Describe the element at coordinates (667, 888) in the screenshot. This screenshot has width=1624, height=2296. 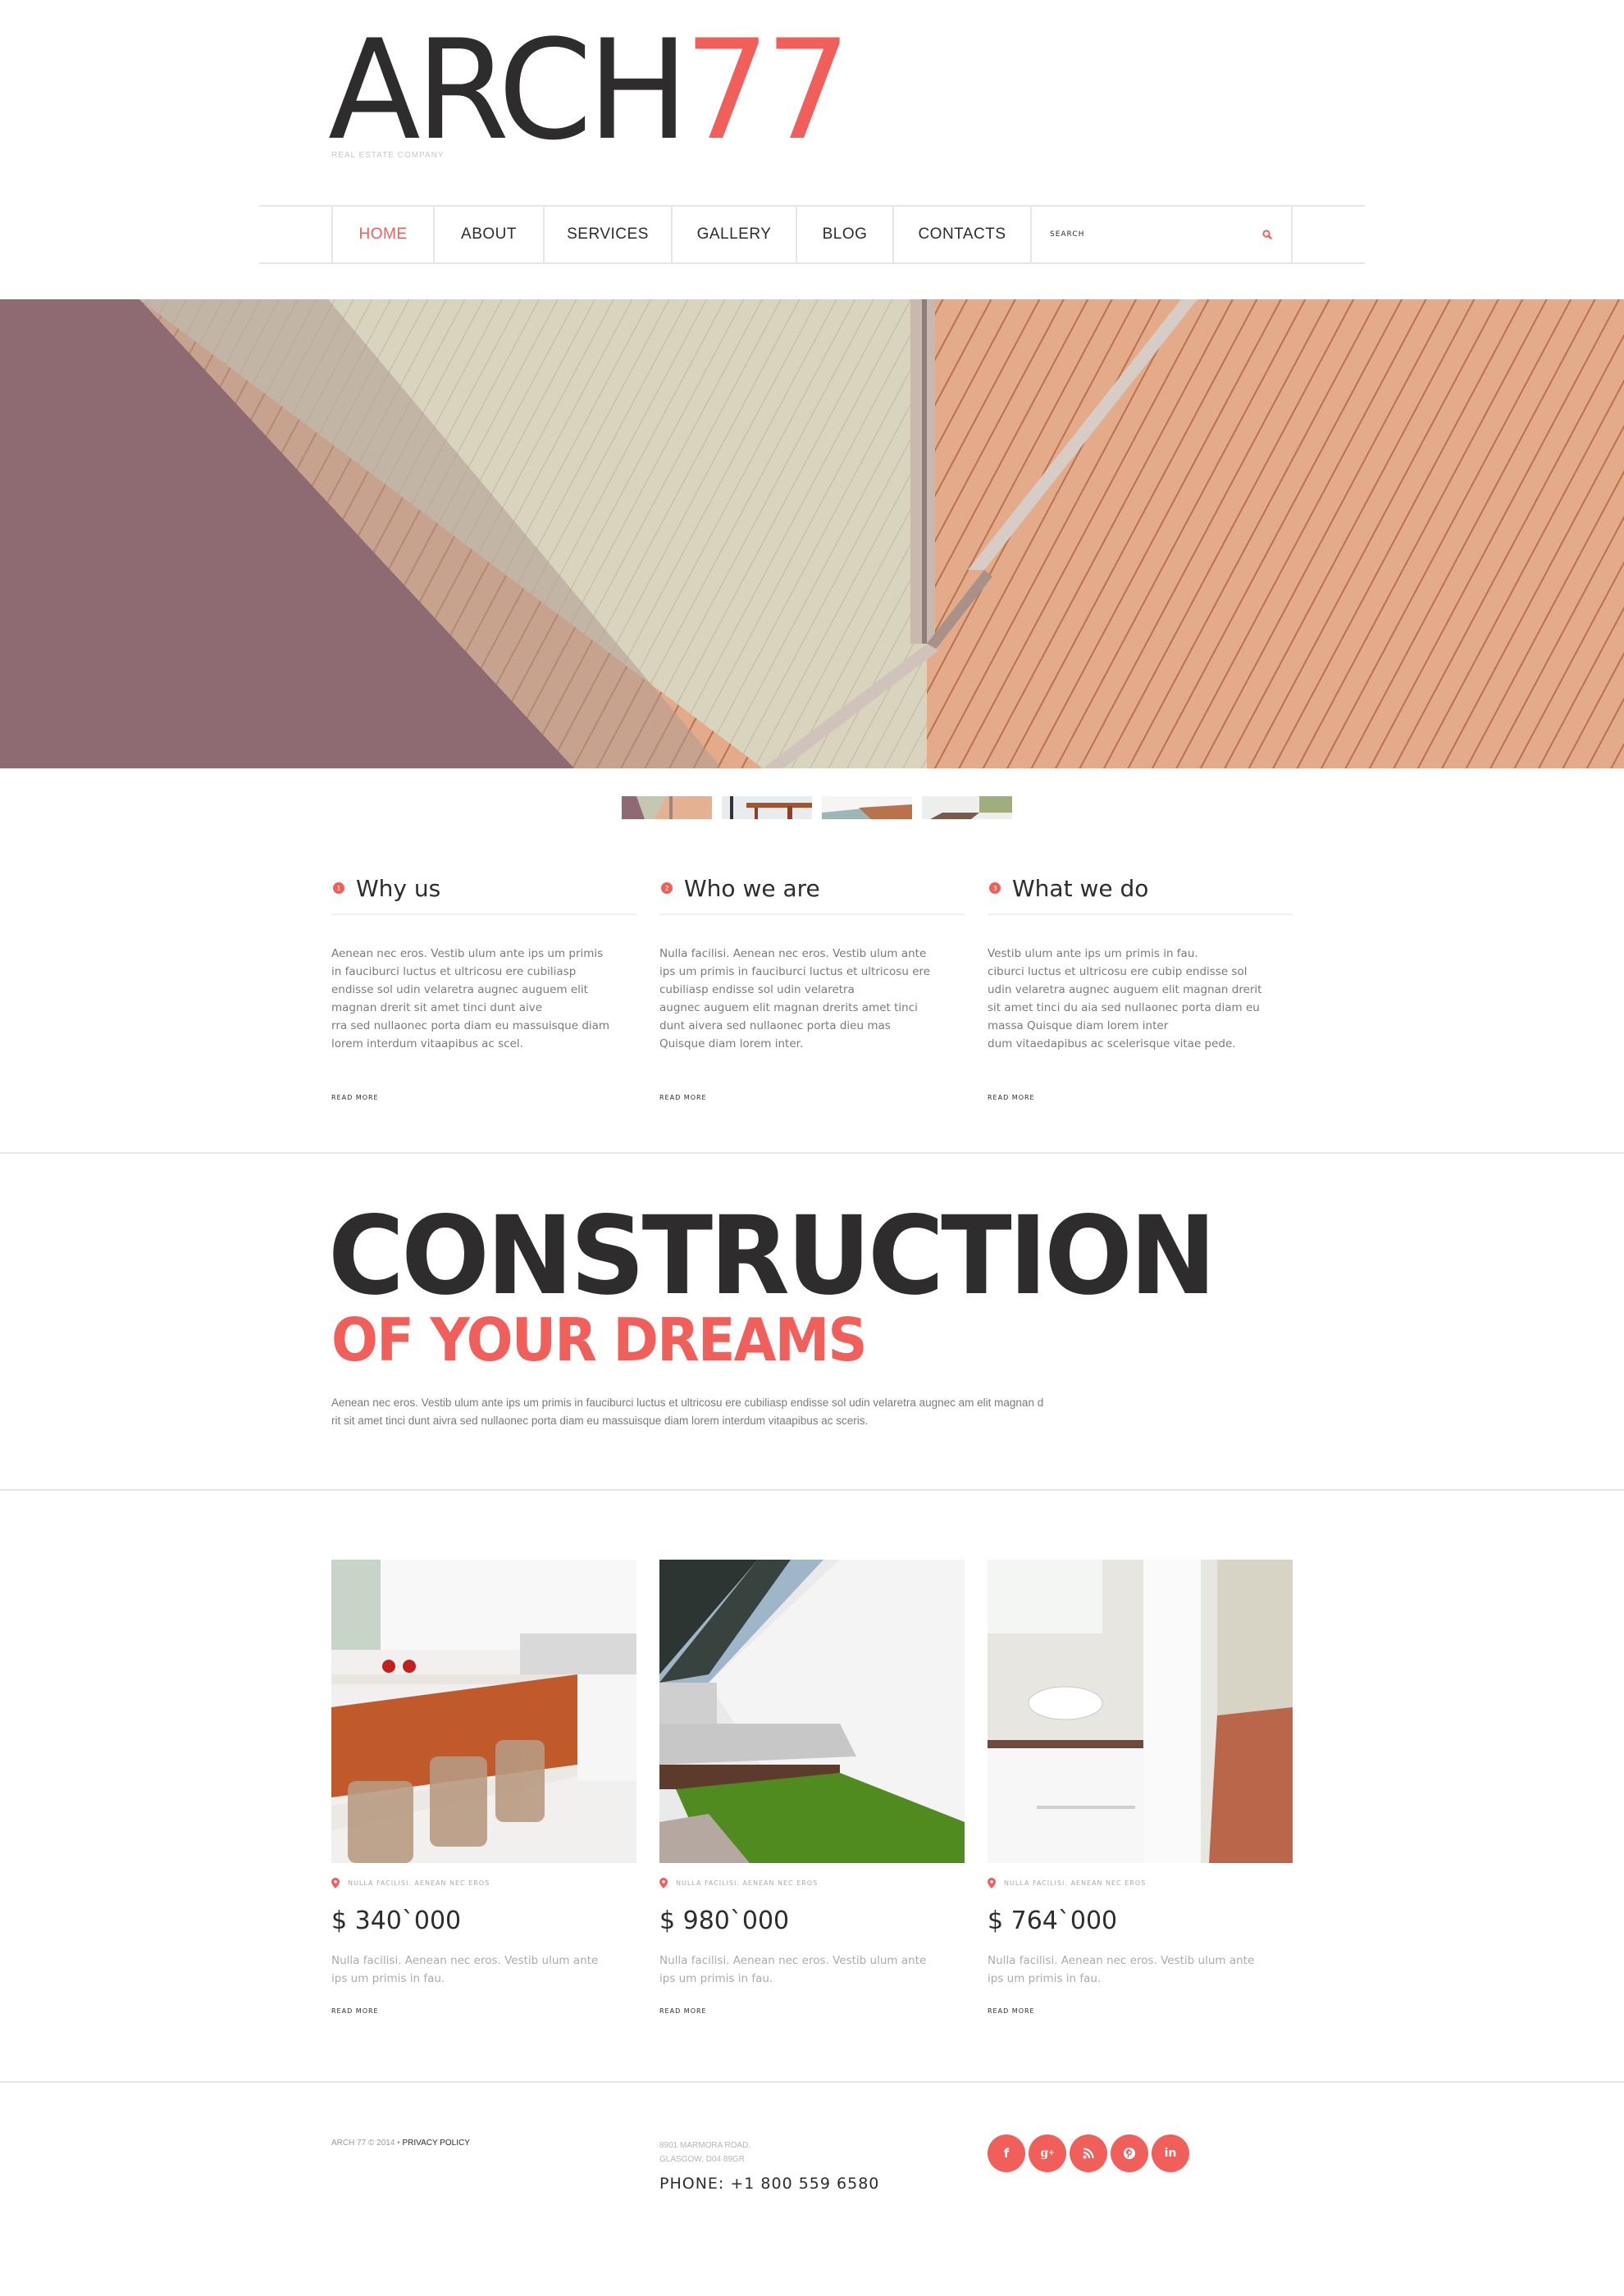
I see `number-badge: 2` at that location.